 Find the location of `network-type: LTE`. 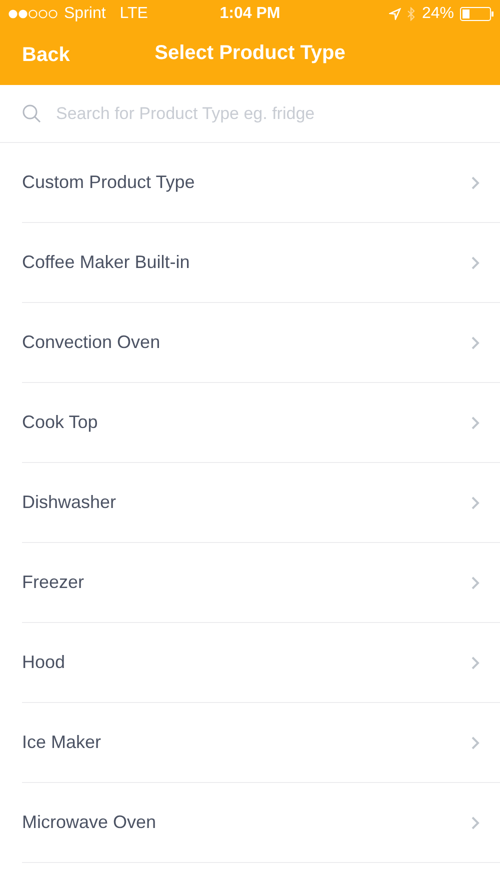

network-type: LTE is located at coordinates (134, 14).